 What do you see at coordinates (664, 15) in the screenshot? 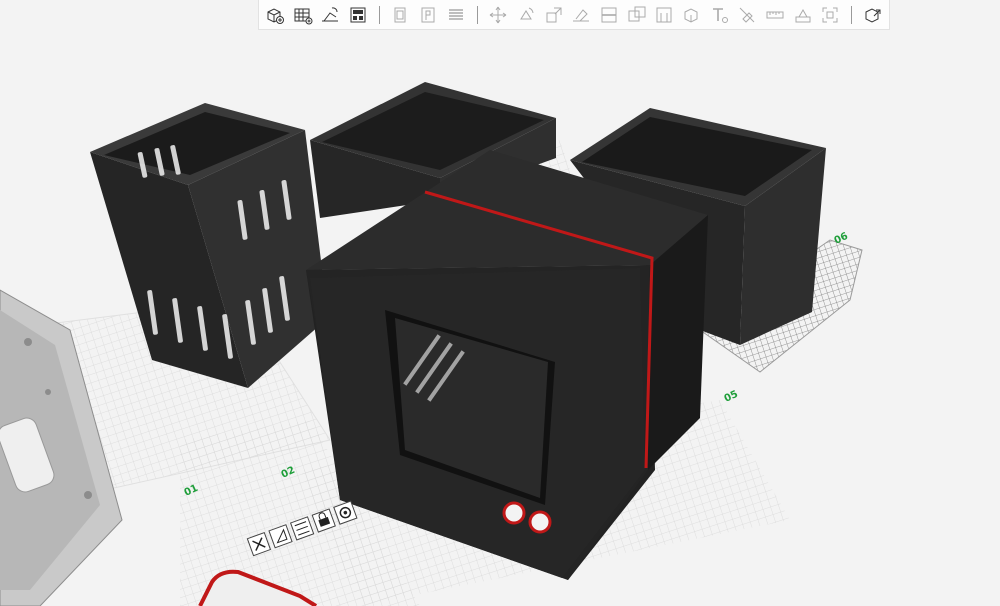
I see `support-paint-icon` at bounding box center [664, 15].